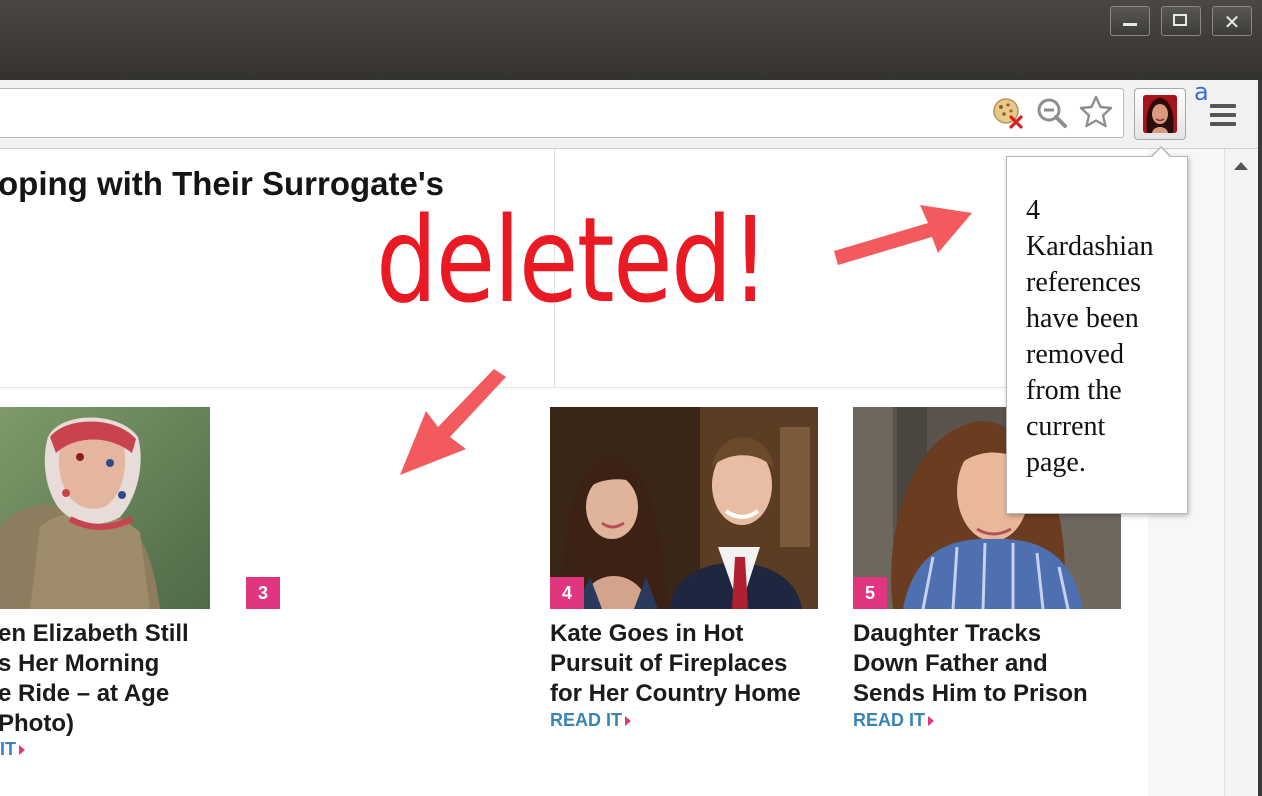 Image resolution: width=1262 pixels, height=796 pixels. Describe the element at coordinates (1082, 318) in the screenshot. I see `popup-message-line: have been` at that location.